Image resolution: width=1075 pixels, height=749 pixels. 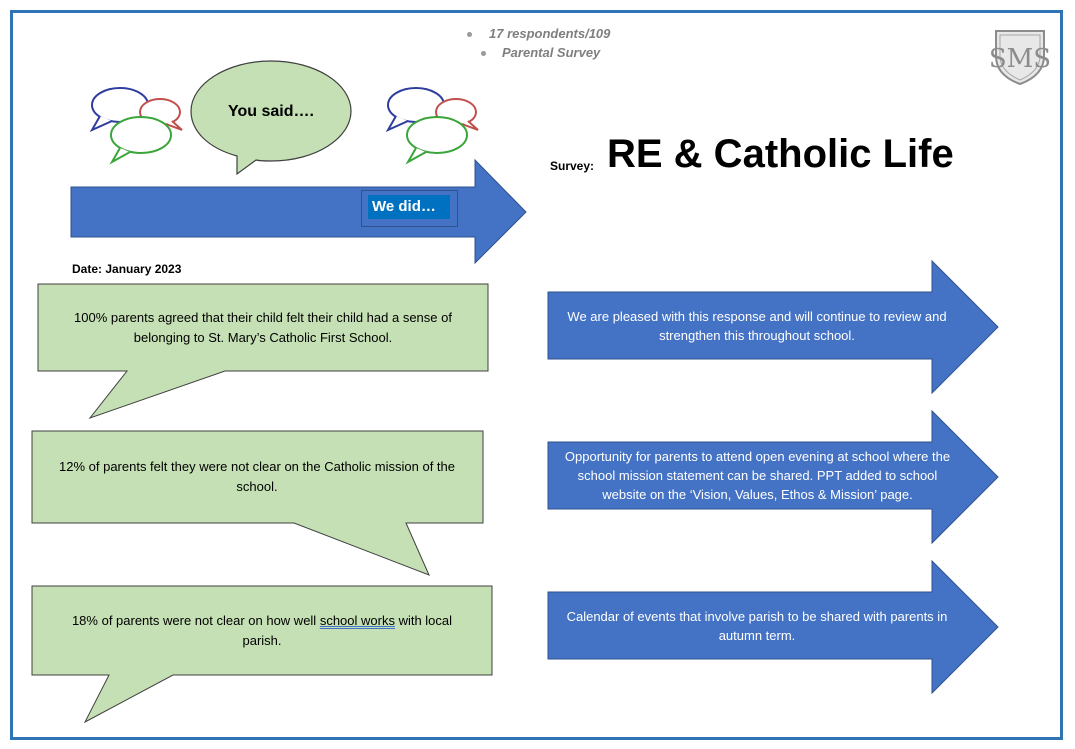 I want to click on survey-date: Date: January 2023, so click(x=127, y=269).